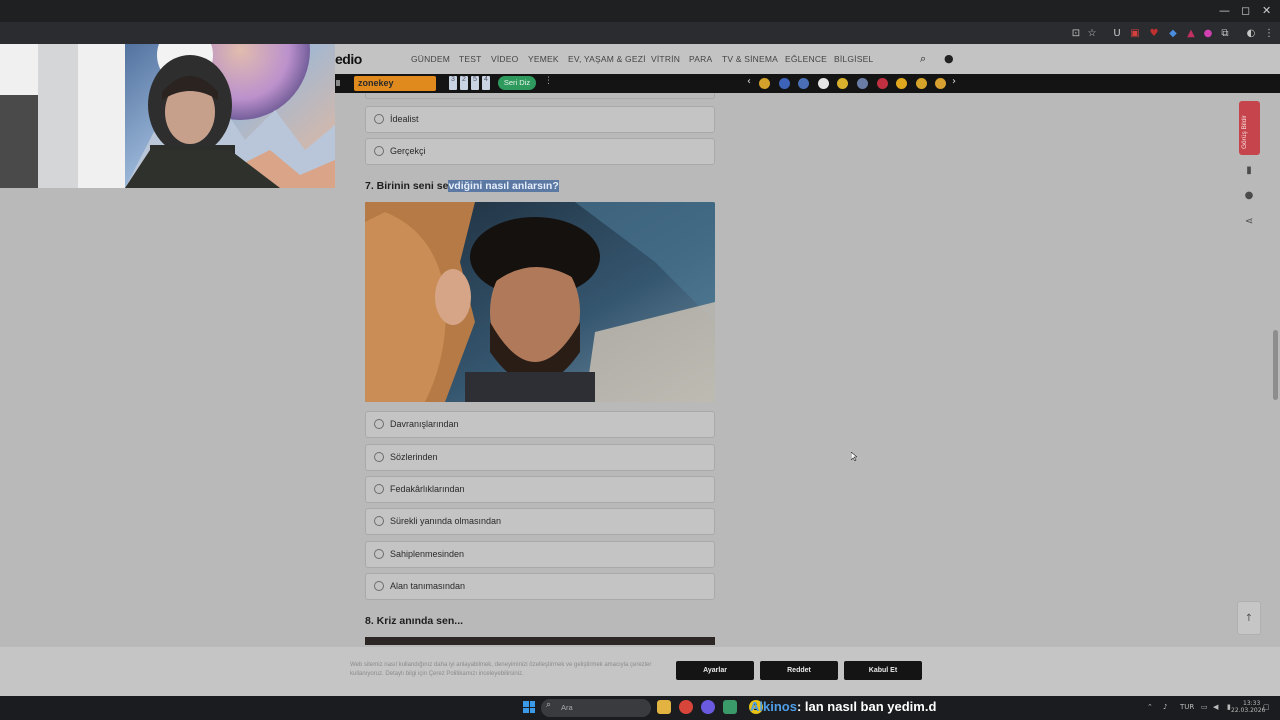  Describe the element at coordinates (1252, 703) in the screenshot. I see `clock-time: 13:33` at that location.